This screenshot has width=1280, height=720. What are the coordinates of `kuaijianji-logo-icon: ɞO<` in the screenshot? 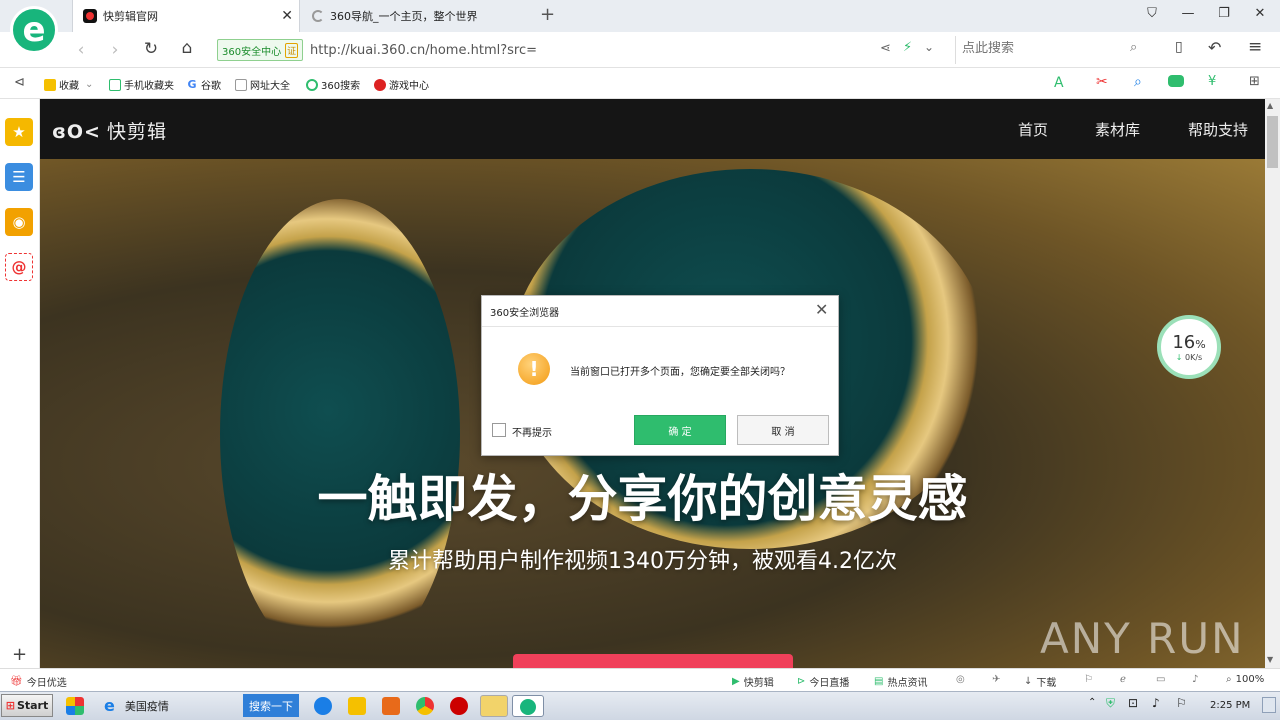 It's located at (76, 132).